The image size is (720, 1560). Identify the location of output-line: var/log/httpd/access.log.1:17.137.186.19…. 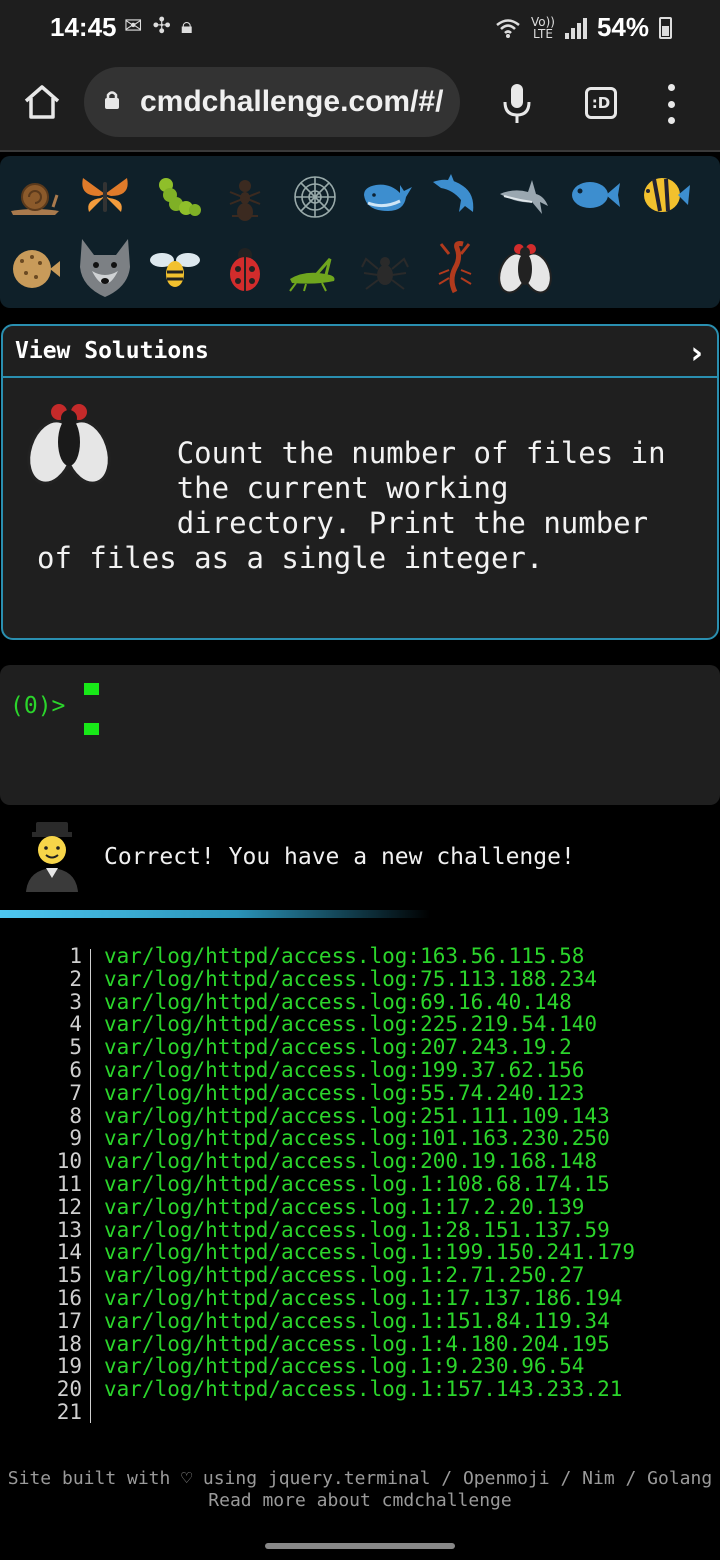
(363, 1297).